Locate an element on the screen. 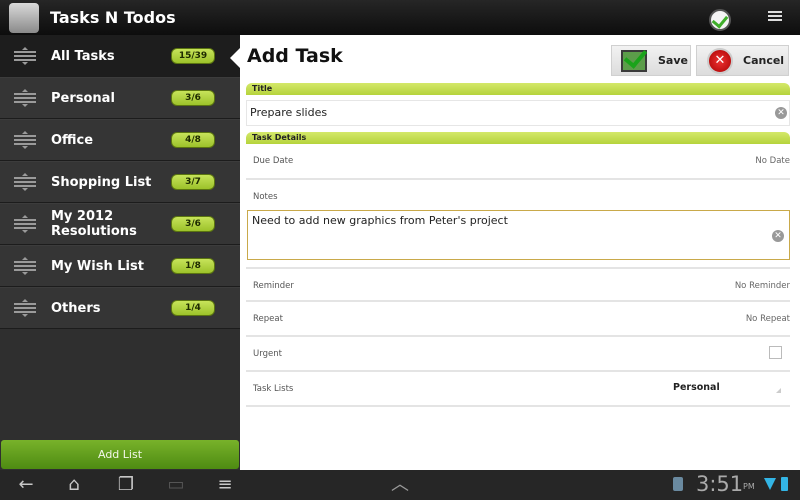 The width and height of the screenshot is (800, 500). notes-label: Notes is located at coordinates (265, 197).